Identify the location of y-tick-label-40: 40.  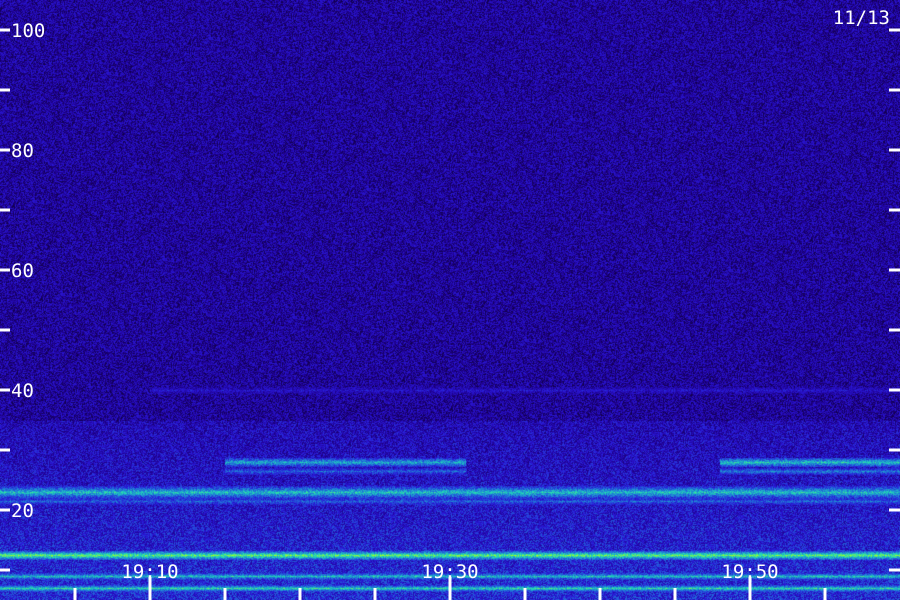
(22, 391).